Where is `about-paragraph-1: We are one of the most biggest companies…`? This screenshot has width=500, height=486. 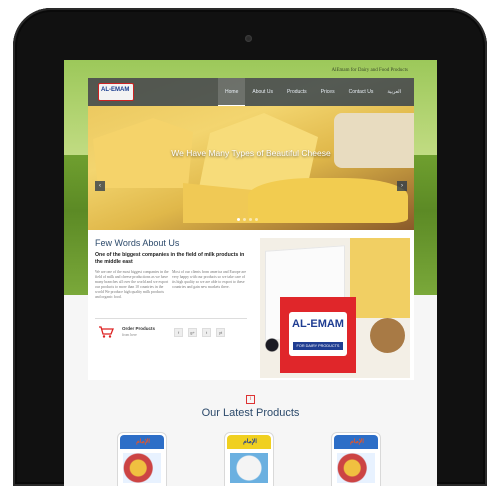 about-paragraph-1: We are one of the most biggest companies… is located at coordinates (132, 284).